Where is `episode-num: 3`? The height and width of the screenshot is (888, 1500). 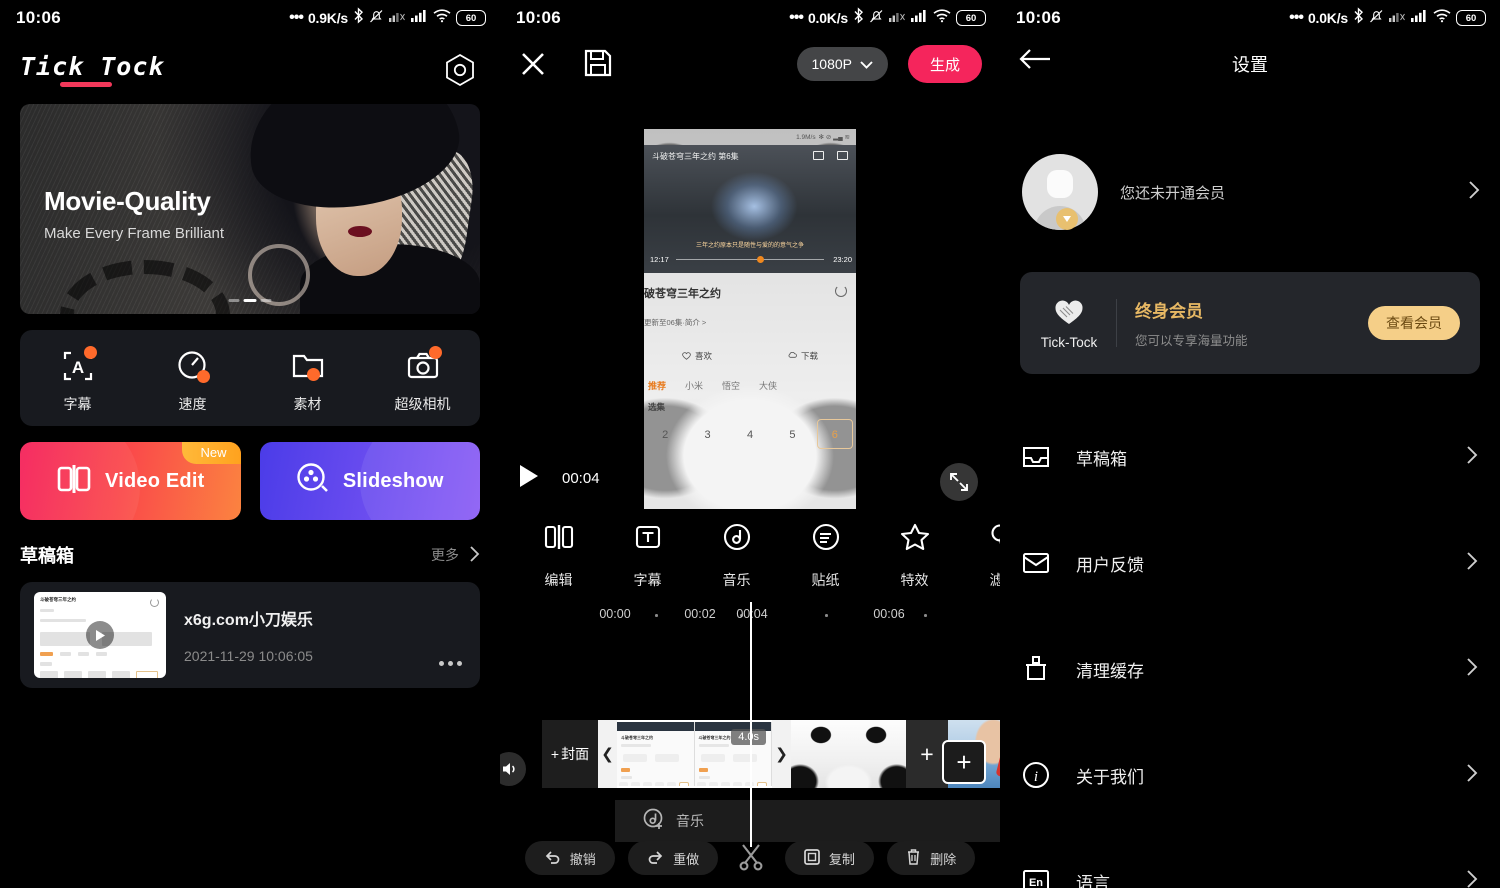
episode-num: 3 is located at coordinates (707, 435).